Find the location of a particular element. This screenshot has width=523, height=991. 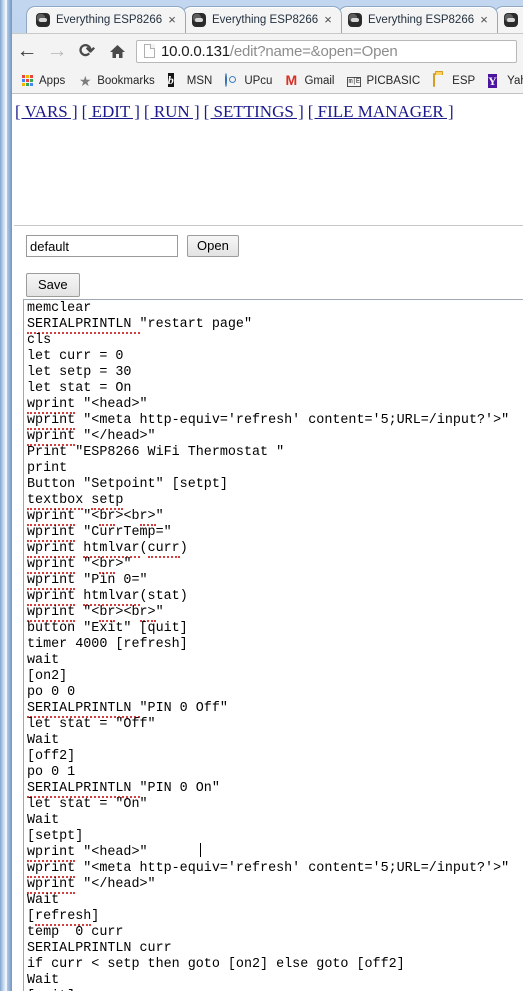

gmail-icon: M is located at coordinates (291, 79).